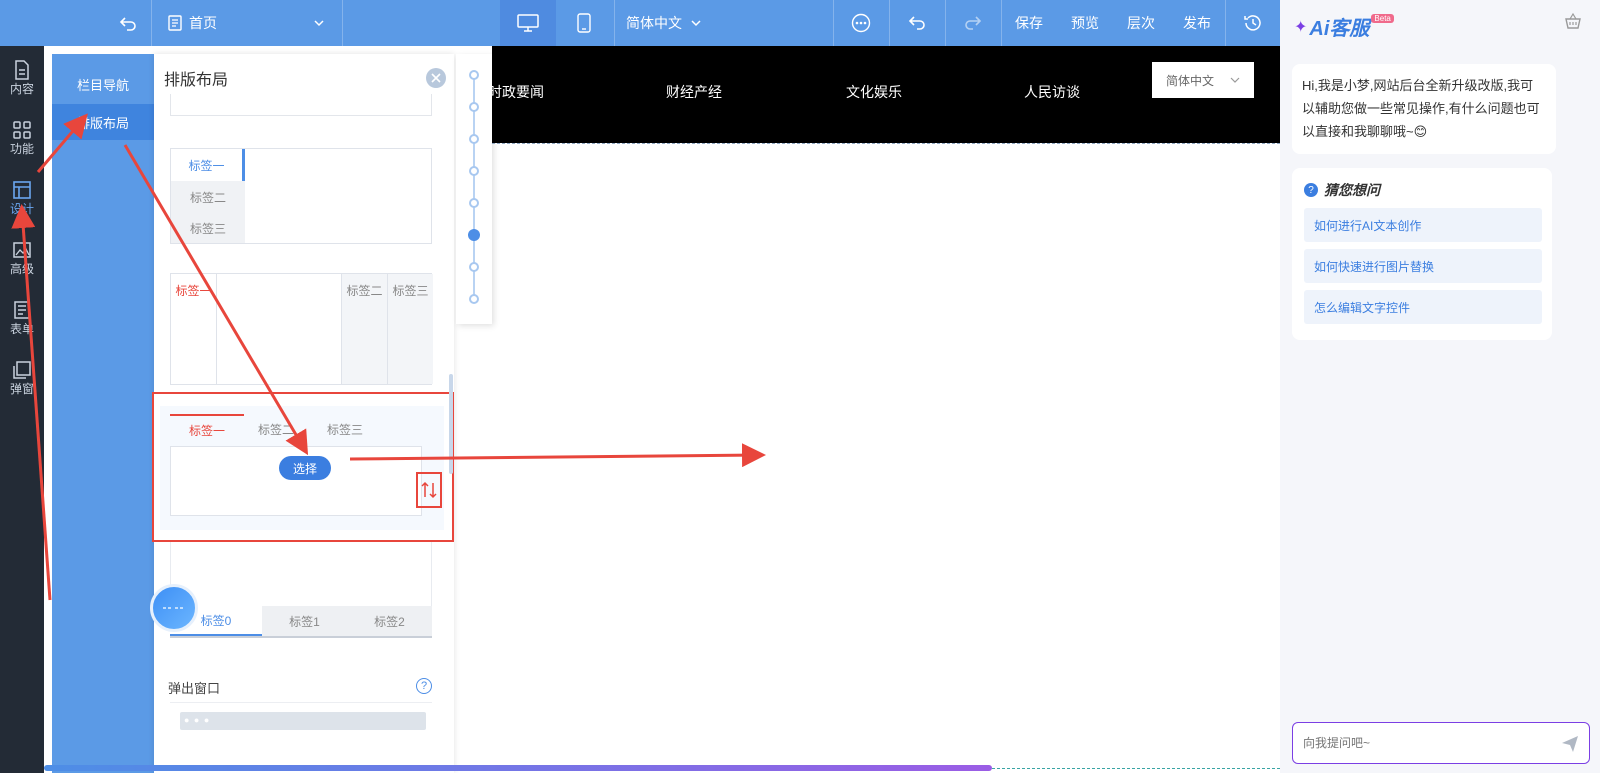  I want to click on ai-input-box, so click(1441, 743).